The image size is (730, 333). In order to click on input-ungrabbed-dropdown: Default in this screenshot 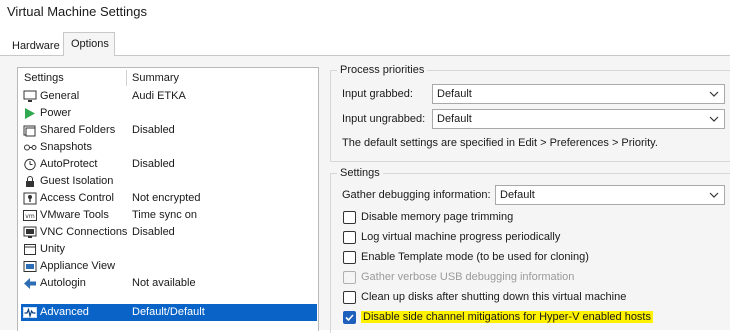, I will do `click(578, 119)`.